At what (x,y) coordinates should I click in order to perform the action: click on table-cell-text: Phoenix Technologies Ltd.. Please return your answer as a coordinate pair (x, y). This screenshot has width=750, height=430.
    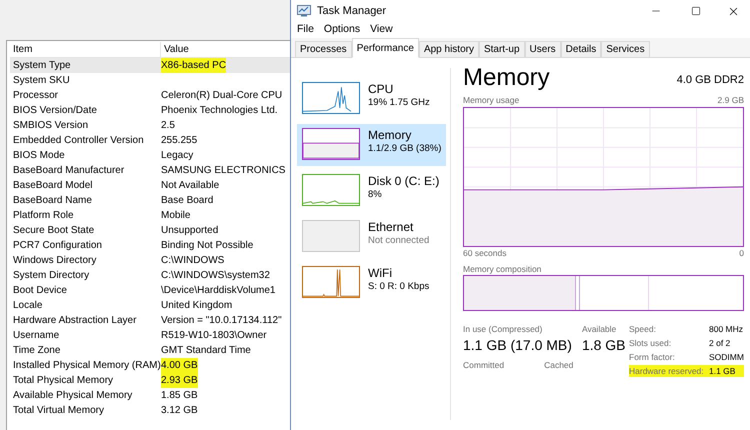
    Looking at the image, I should click on (219, 111).